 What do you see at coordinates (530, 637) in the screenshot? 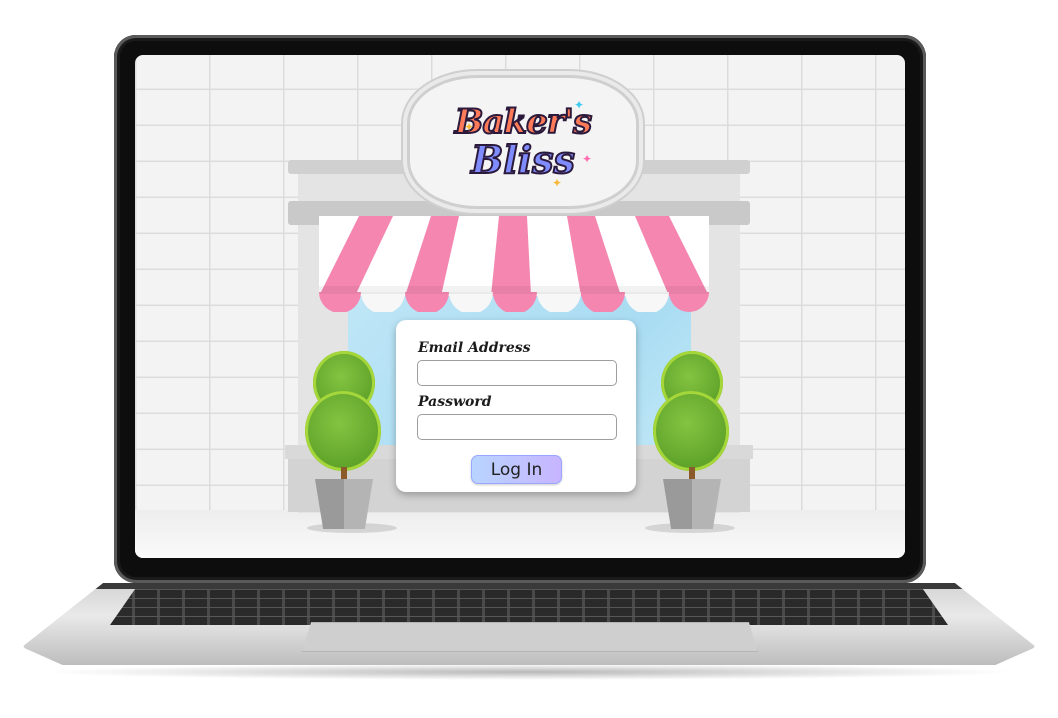
I see `laptop-trackpad` at bounding box center [530, 637].